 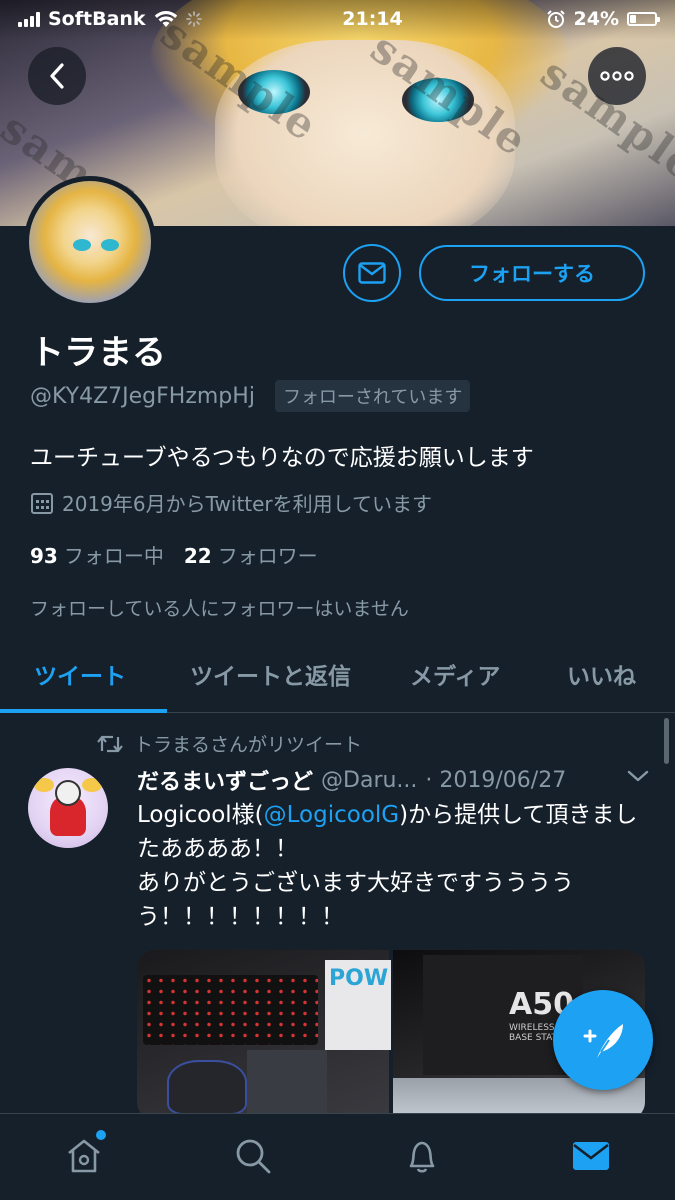 I want to click on calendar-icon, so click(x=42, y=503).